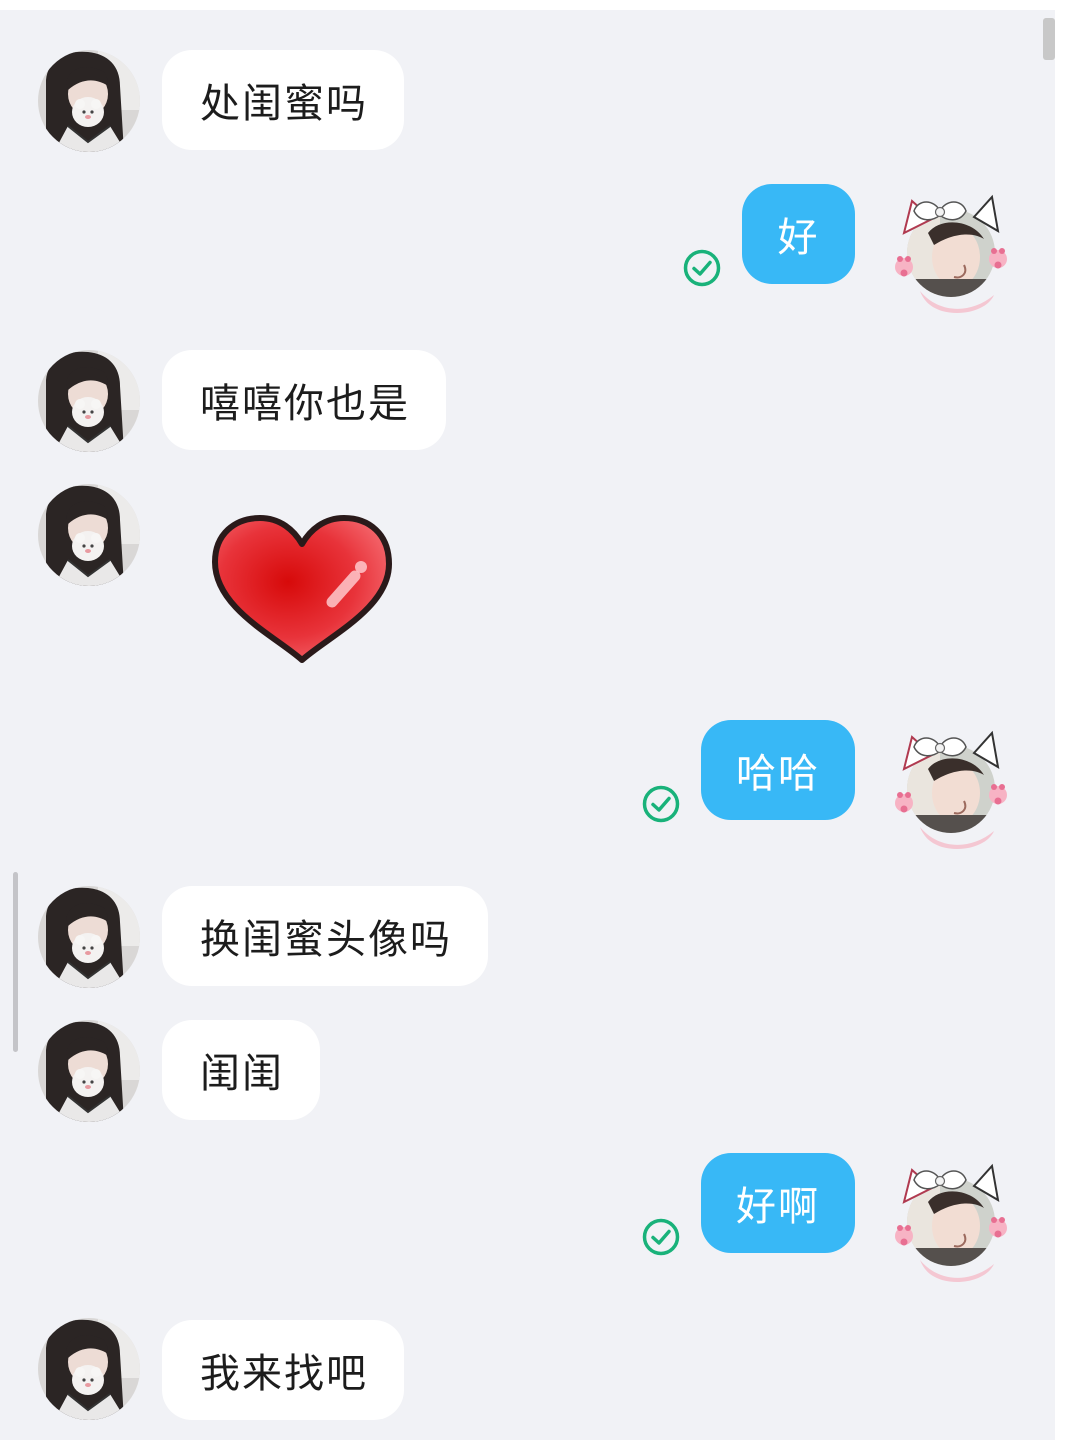 This screenshot has width=1080, height=1440. I want to click on message-bubble-outgoing: 好, so click(798, 234).